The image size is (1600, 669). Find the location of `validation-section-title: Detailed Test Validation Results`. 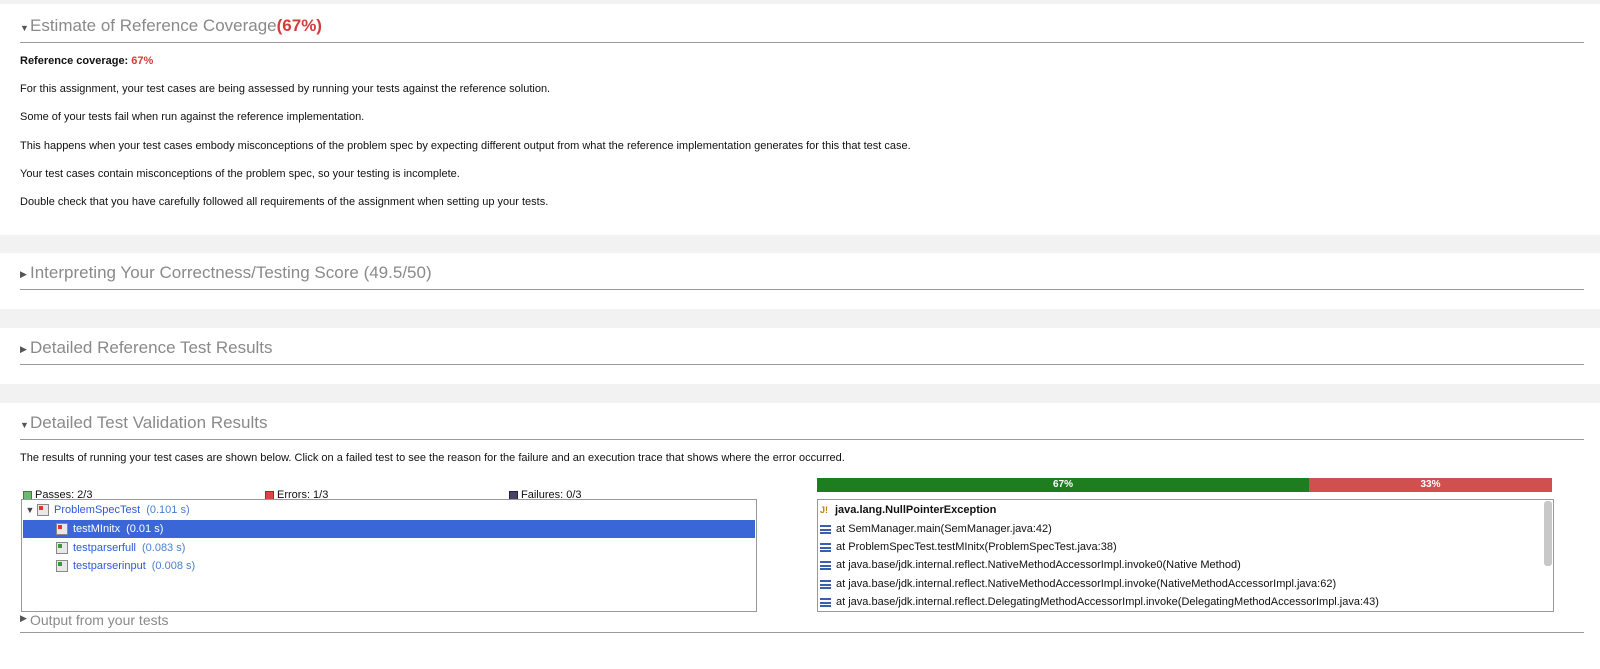

validation-section-title: Detailed Test Validation Results is located at coordinates (149, 422).